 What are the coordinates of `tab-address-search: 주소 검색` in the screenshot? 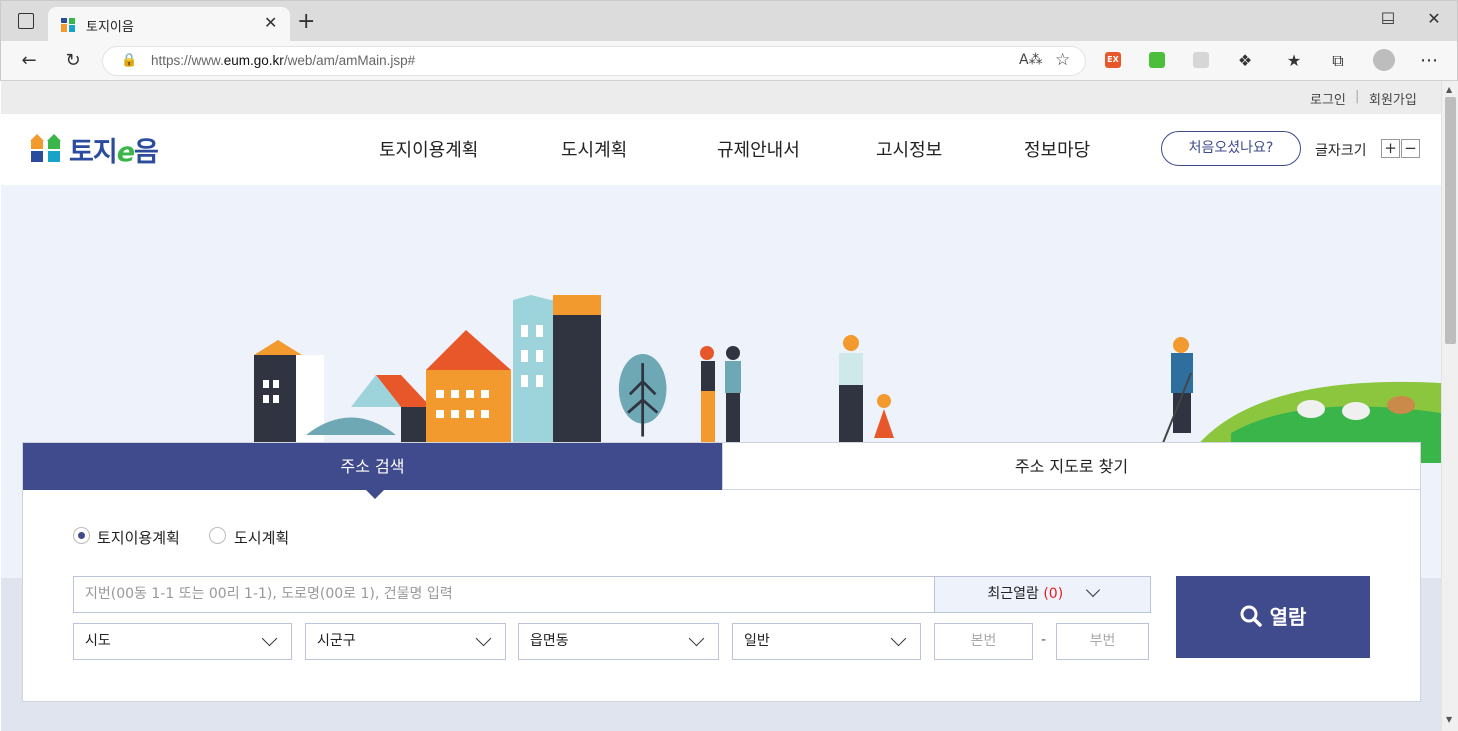 It's located at (372, 466).